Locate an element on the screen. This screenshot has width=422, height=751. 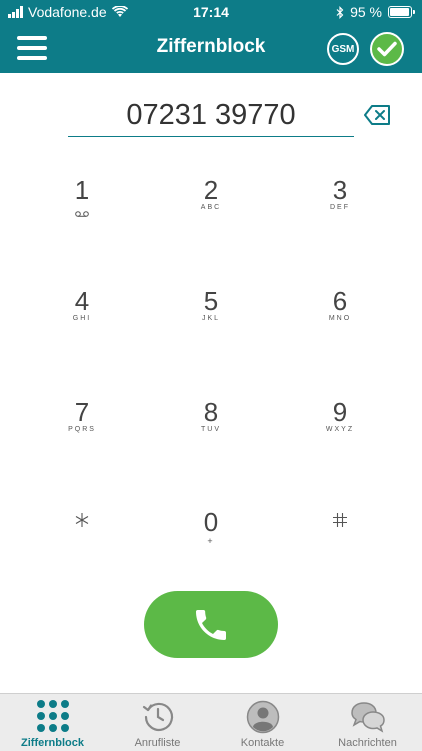
voicemail-icon is located at coordinates (82, 214).